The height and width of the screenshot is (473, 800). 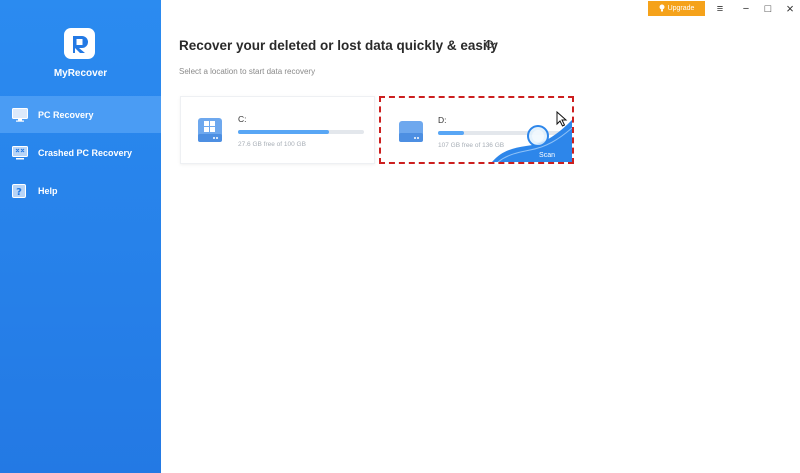 I want to click on sidebar-item-label: Crashed PC Recovery, so click(x=85, y=152).